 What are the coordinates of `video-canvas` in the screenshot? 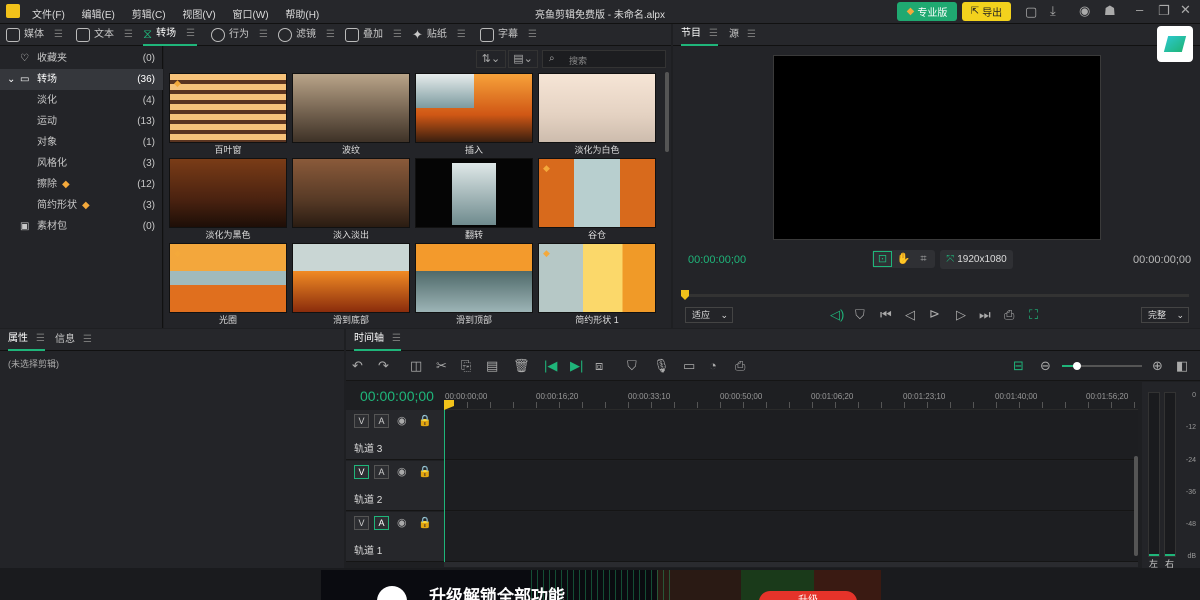 It's located at (937, 147).